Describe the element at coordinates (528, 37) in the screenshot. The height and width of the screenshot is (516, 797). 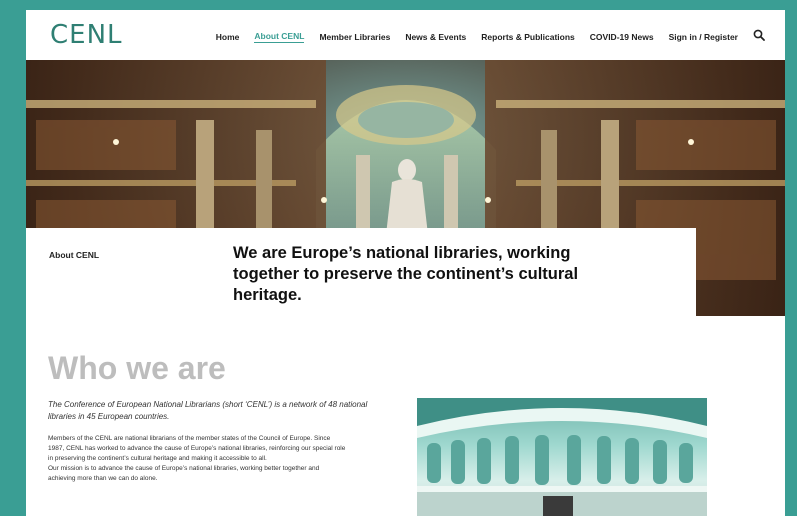
I see `nav-reports-publications: Reports & Publications` at that location.